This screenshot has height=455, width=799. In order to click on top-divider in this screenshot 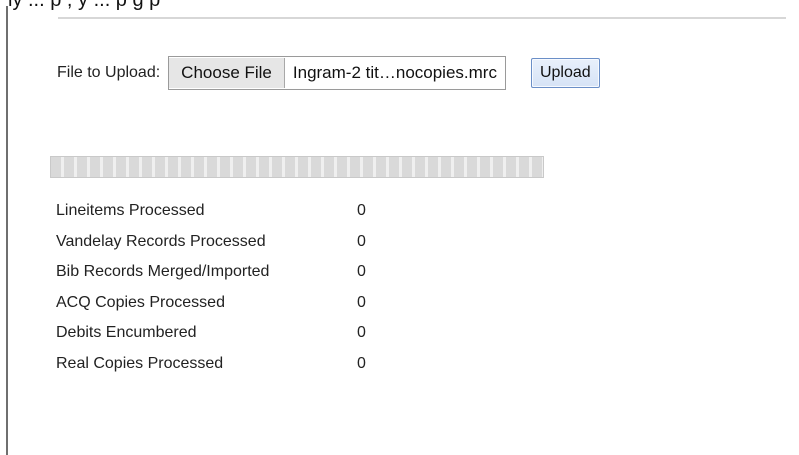, I will do `click(422, 18)`.